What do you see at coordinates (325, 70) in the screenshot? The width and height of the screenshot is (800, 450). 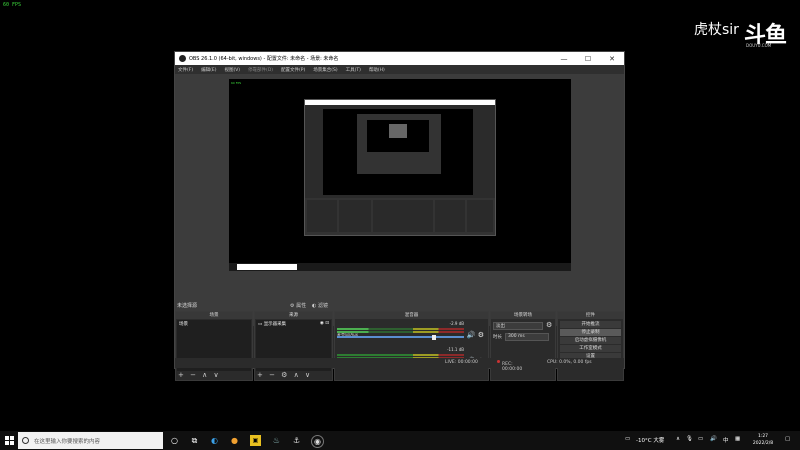 I see `menu-scene-collection: 场景集合(S)` at bounding box center [325, 70].